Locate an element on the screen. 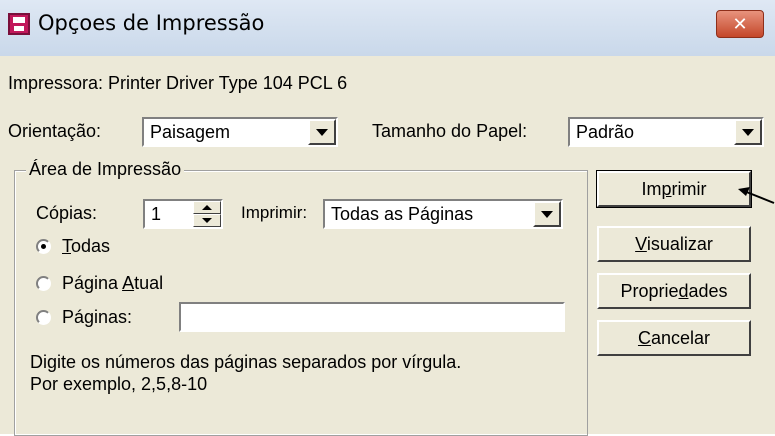 The width and height of the screenshot is (775, 436). radio-current-pre: Página is located at coordinates (92, 283).